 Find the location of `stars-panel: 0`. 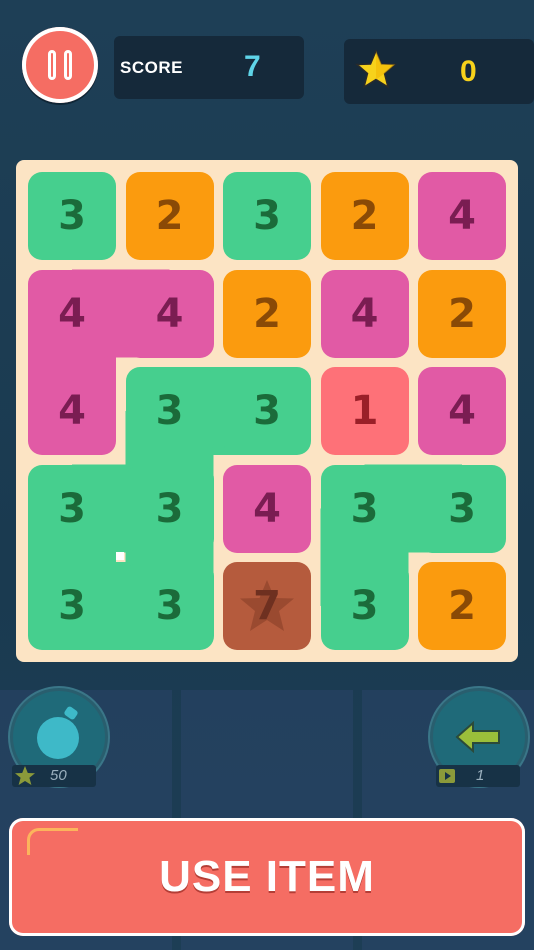

stars-panel: 0 is located at coordinates (439, 71).